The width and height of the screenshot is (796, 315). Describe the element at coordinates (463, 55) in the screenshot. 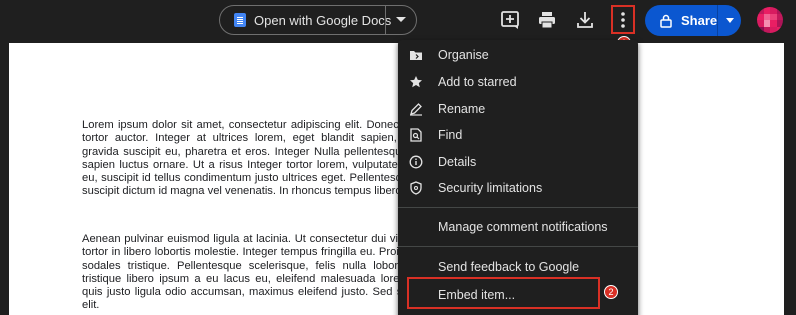

I see `menu-item-label: Organise` at that location.